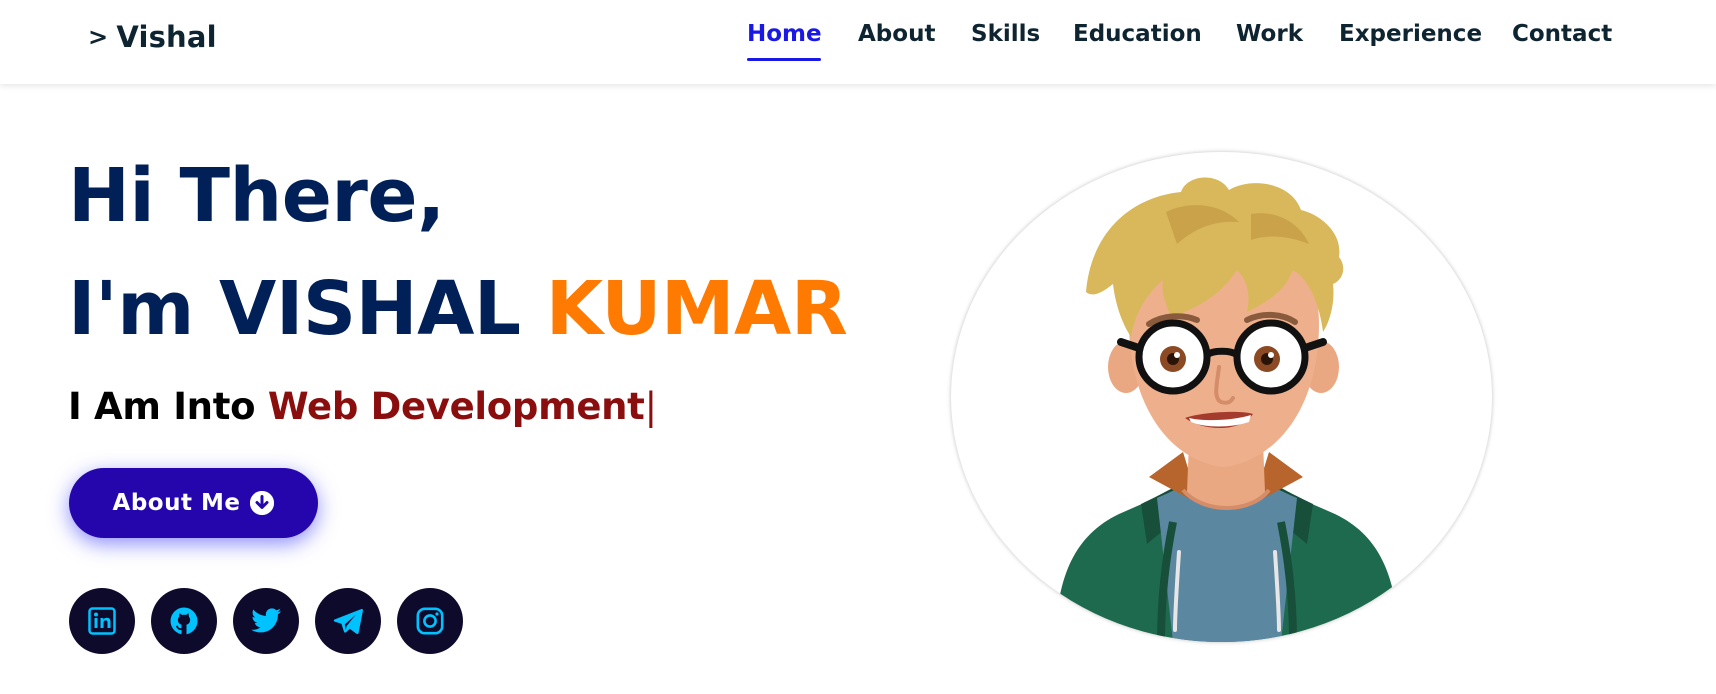 The image size is (1716, 694). I want to click on twitter-icon, so click(266, 620).